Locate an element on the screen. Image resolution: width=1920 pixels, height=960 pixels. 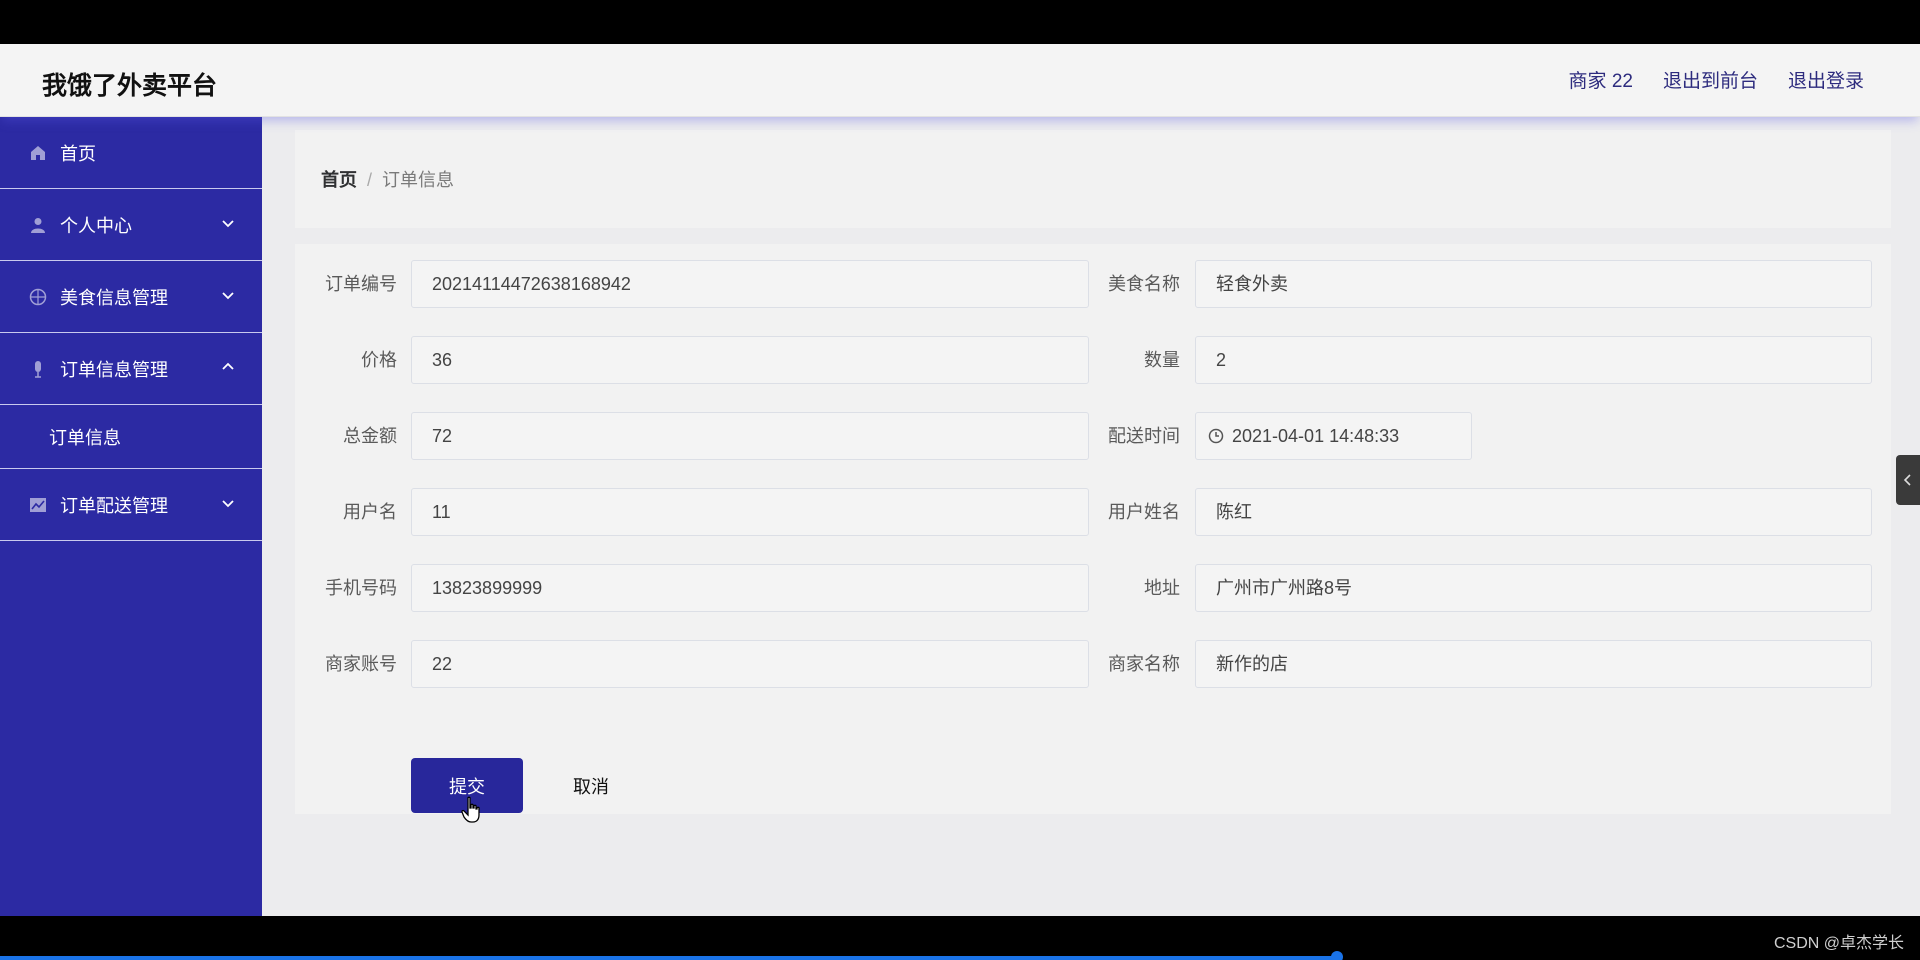
user-icon is located at coordinates (38, 225).